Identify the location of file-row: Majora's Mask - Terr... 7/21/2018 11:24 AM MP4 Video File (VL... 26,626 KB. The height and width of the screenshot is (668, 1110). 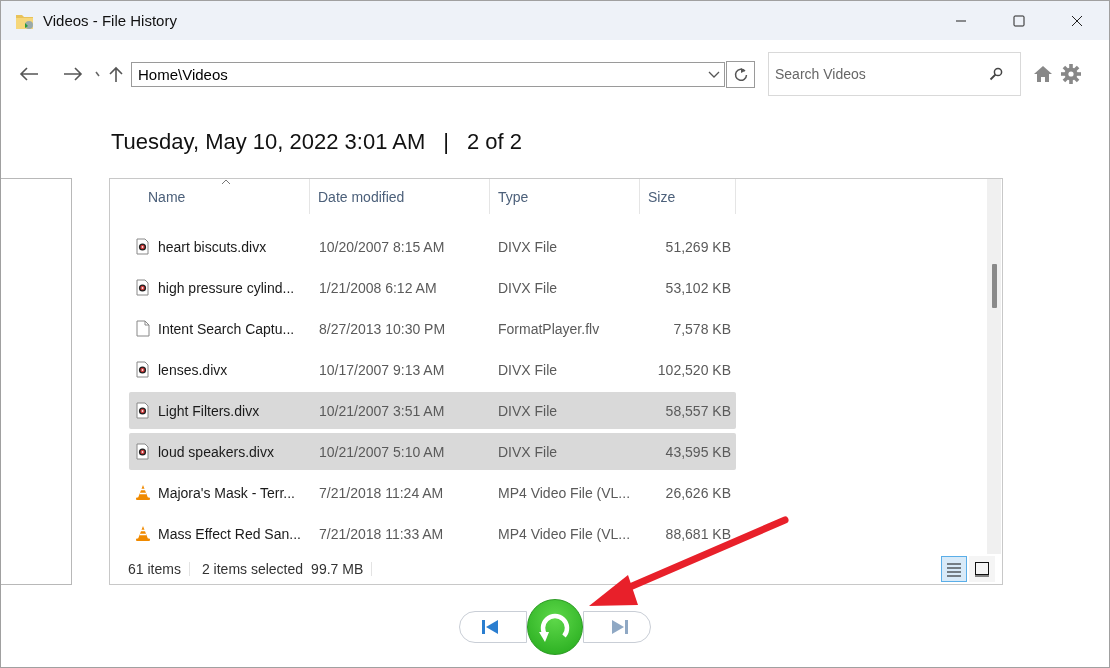
(432, 492).